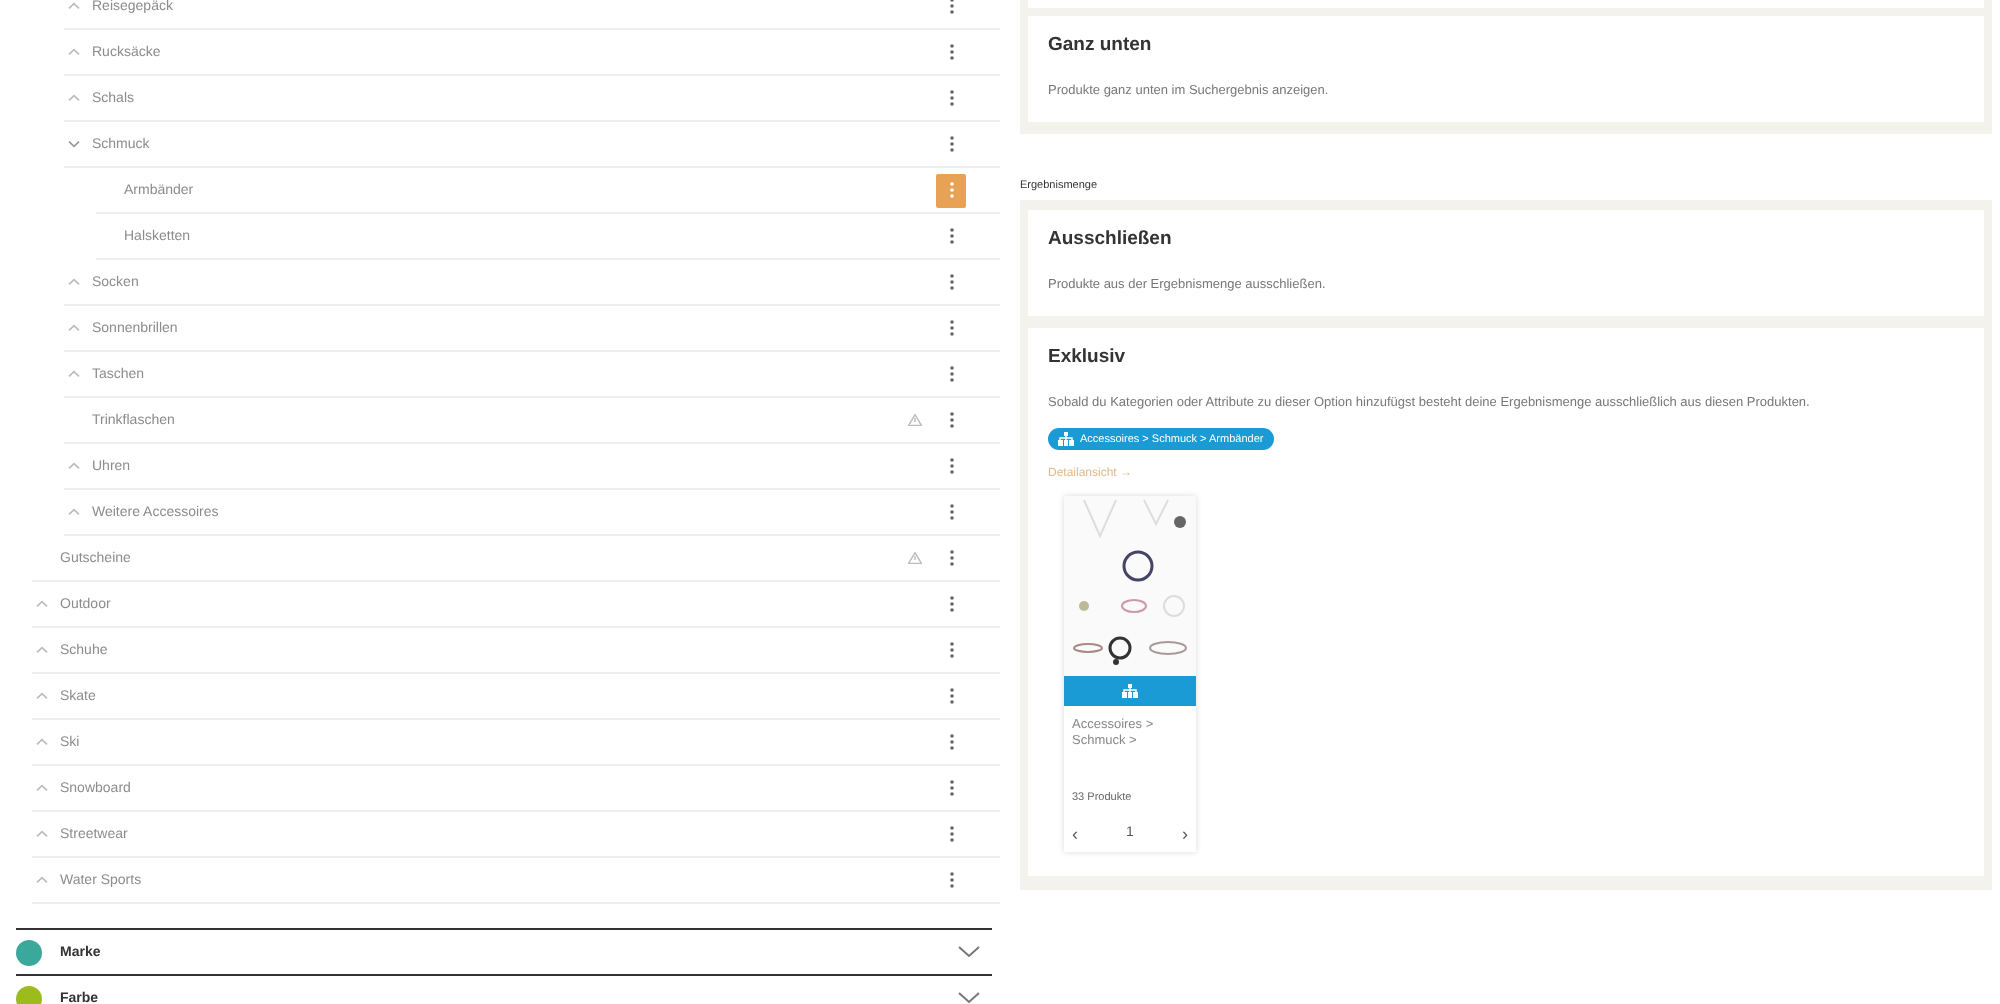 This screenshot has height=1004, width=2000. Describe the element at coordinates (1075, 833) in the screenshot. I see `previous-button: ‹` at that location.